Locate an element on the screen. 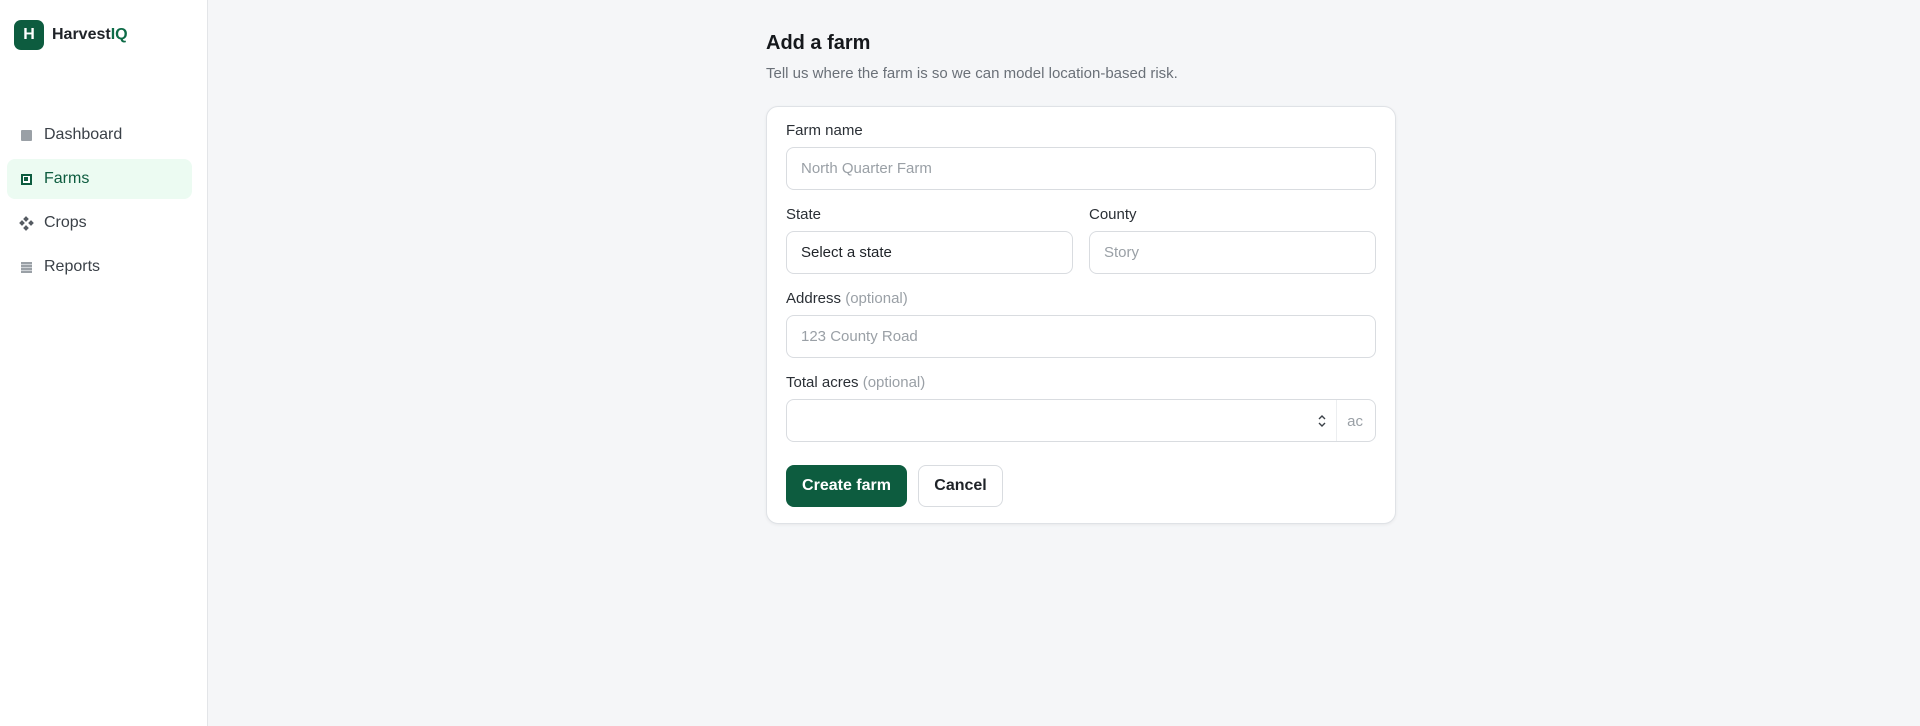 This screenshot has height=726, width=1920. number-stepper-icon is located at coordinates (1322, 421).